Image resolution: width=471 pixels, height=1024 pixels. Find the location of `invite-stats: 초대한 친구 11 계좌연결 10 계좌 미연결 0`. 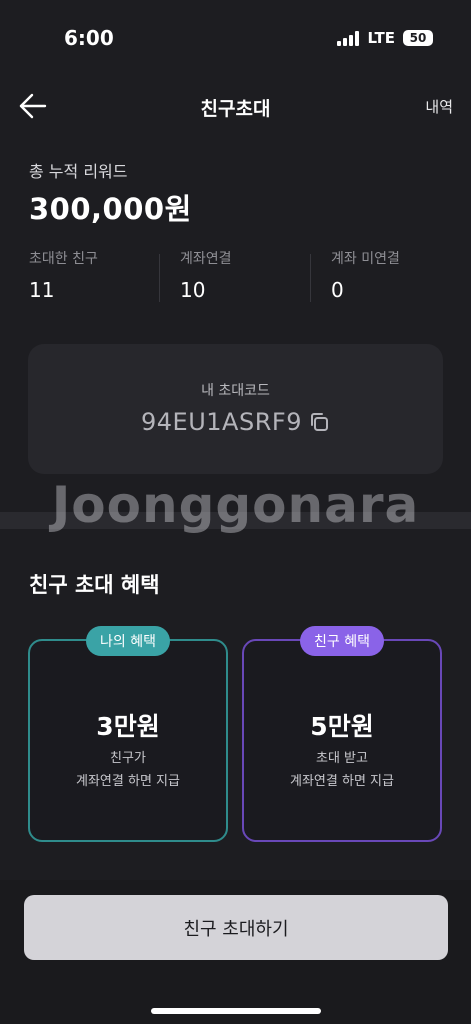

invite-stats: 초대한 친구 11 계좌연결 10 계좌 미연결 0 is located at coordinates (235, 277).